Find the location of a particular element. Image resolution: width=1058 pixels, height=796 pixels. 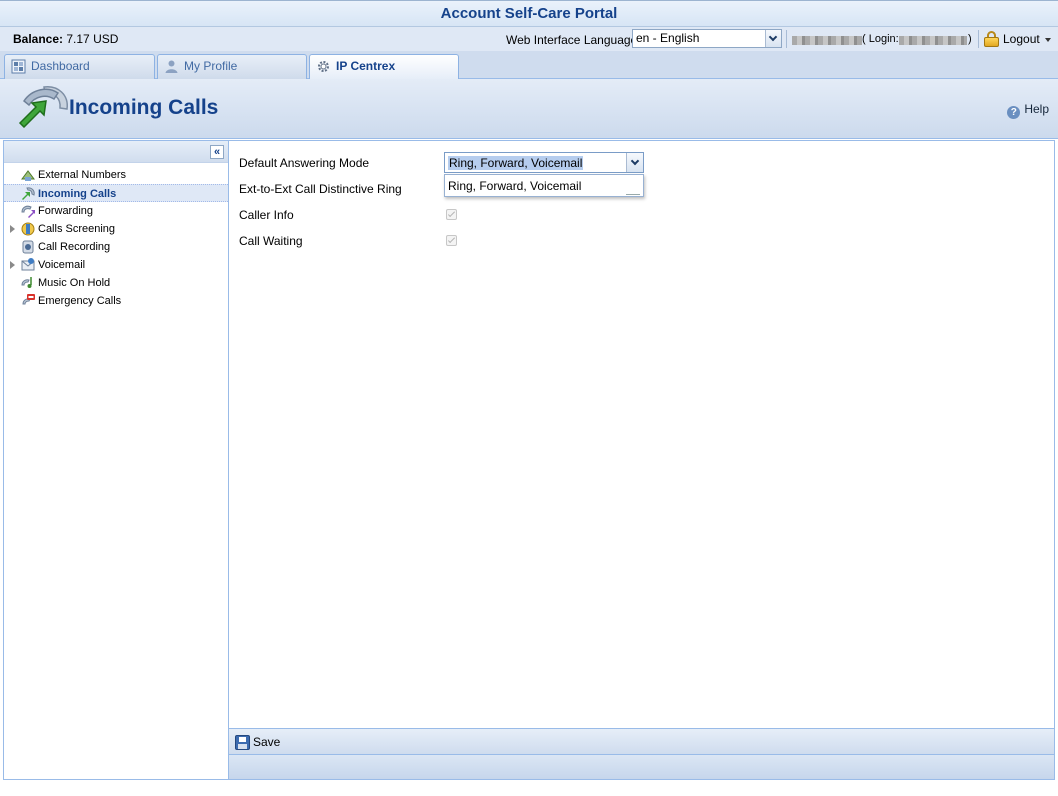

sidebar-item-forwarding: Forwarding is located at coordinates (116, 211).